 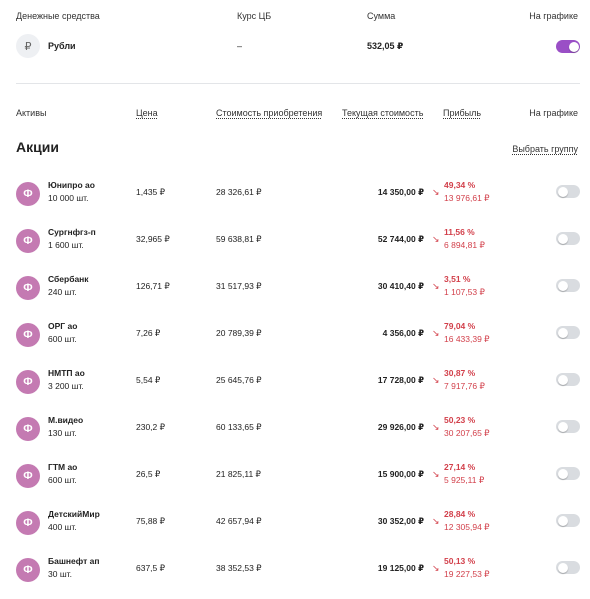 What do you see at coordinates (58, 16) in the screenshot?
I see `cash-col-funds: Денежные средства` at bounding box center [58, 16].